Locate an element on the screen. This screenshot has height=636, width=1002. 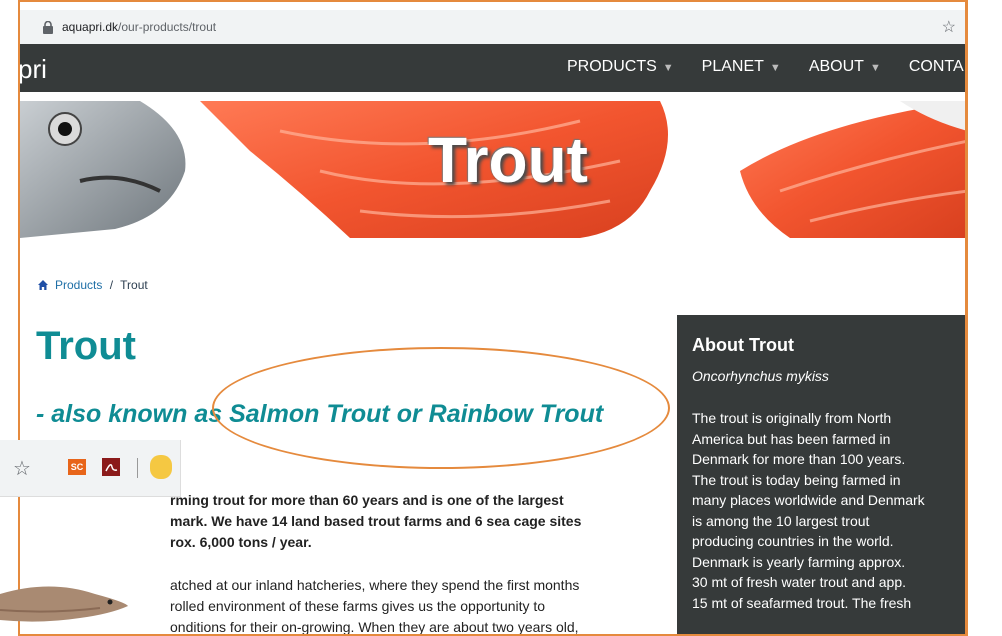
breadcrumb: Products / Trout is located at coordinates (92, 285).